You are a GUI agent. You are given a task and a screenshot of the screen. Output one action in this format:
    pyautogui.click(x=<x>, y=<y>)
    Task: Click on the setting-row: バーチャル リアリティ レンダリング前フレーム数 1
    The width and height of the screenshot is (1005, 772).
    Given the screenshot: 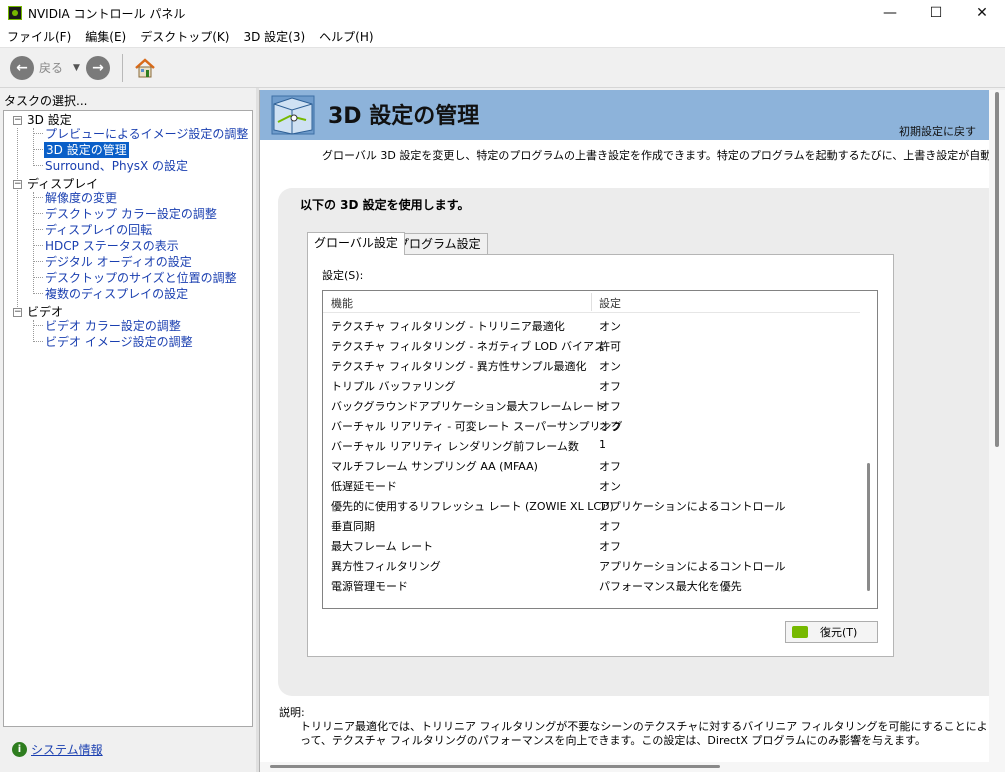 What is the action you would take?
    pyautogui.click(x=592, y=445)
    